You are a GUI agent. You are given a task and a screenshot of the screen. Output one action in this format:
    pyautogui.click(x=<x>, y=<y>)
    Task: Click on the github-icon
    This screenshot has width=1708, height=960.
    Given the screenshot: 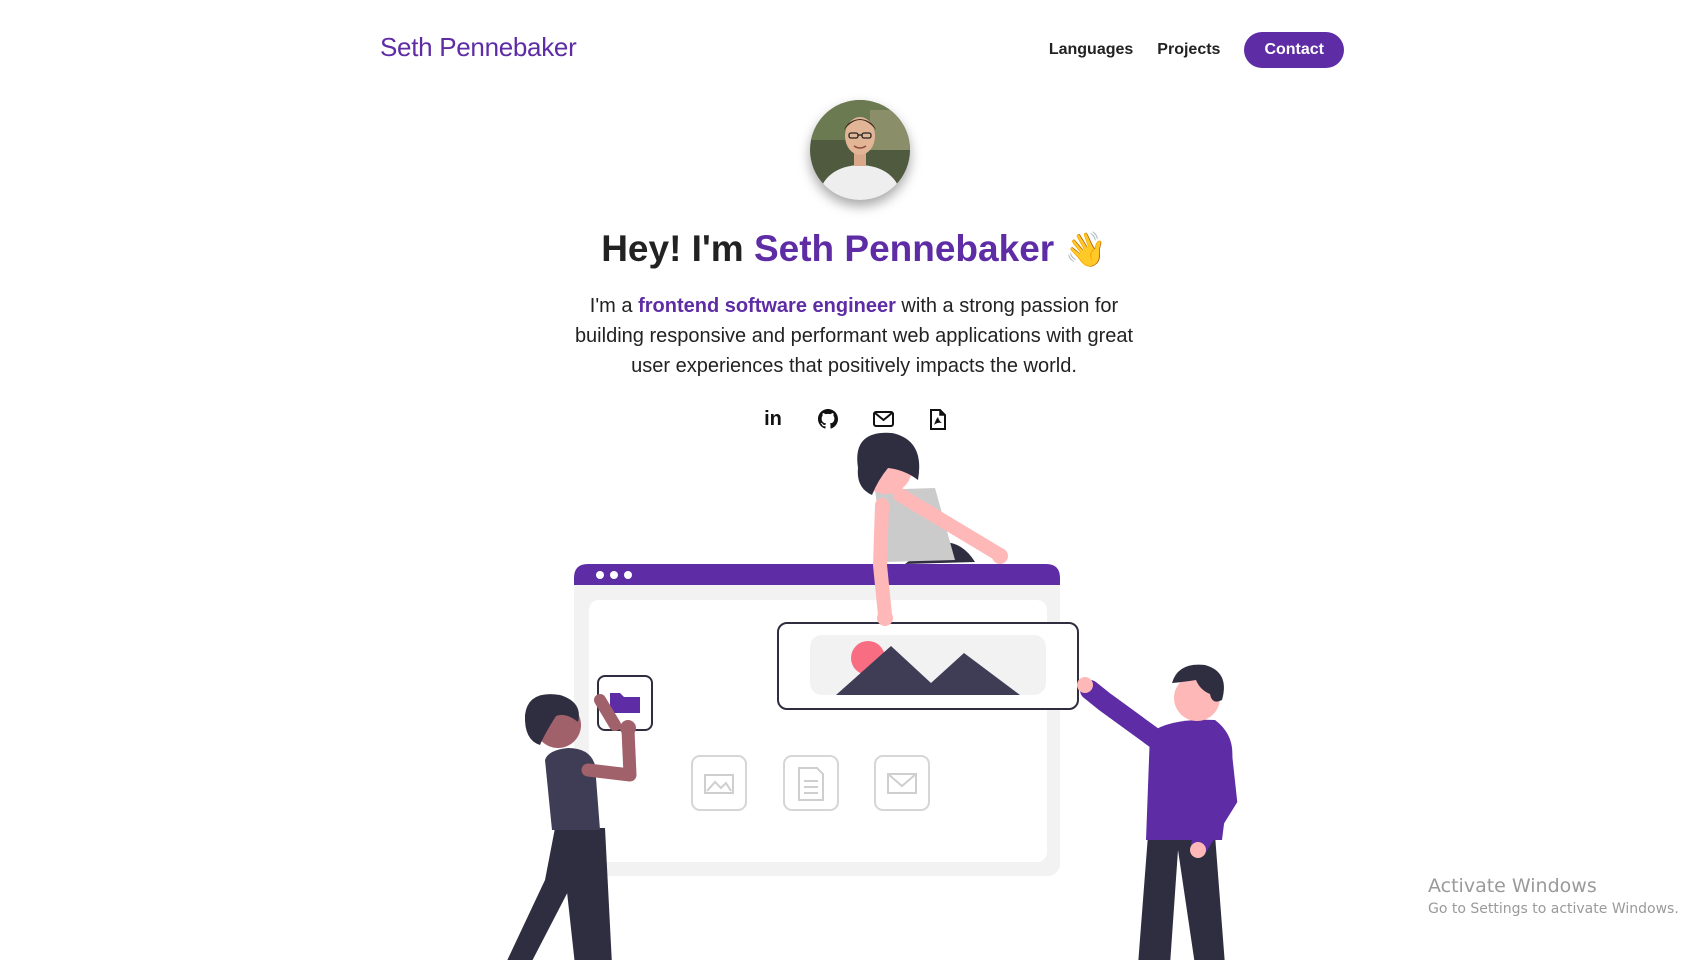 What is the action you would take?
    pyautogui.click(x=828, y=419)
    